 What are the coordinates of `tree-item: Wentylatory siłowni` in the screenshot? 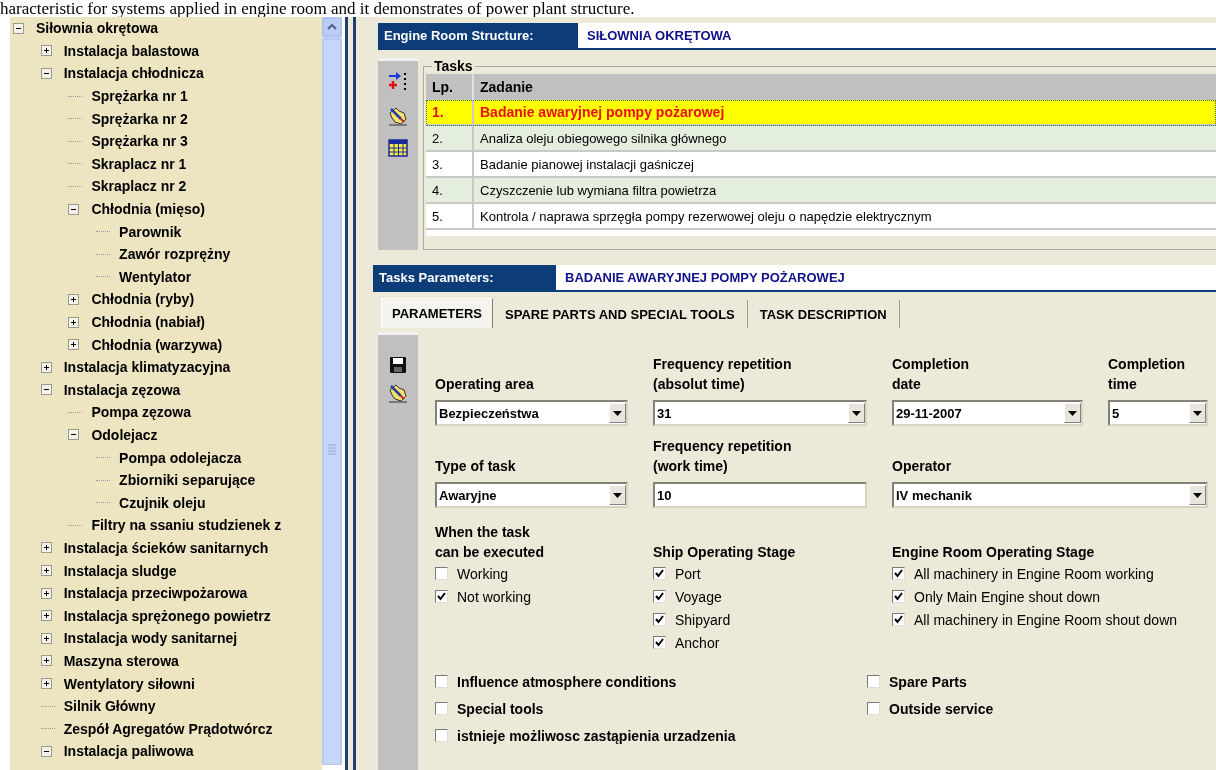 It's located at (129, 683).